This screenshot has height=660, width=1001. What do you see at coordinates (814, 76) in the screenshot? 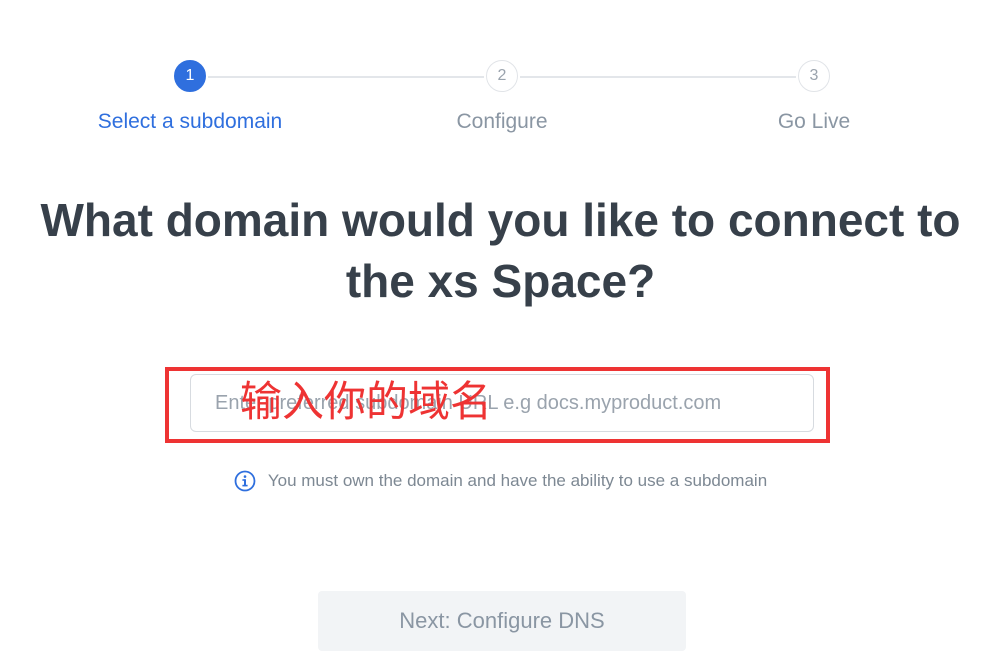
I see `step-3-indicator: 3` at bounding box center [814, 76].